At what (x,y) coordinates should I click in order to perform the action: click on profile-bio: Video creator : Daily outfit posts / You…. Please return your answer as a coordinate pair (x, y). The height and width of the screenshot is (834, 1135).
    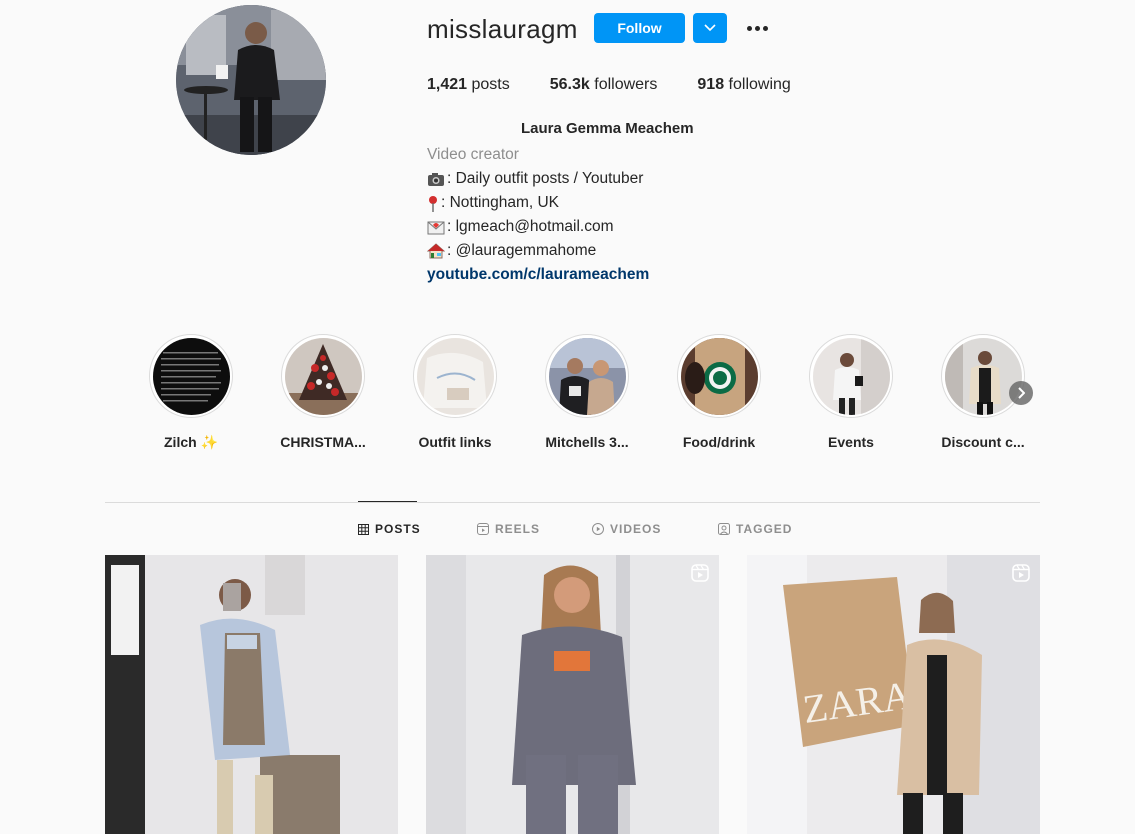
    Looking at the image, I should click on (537, 215).